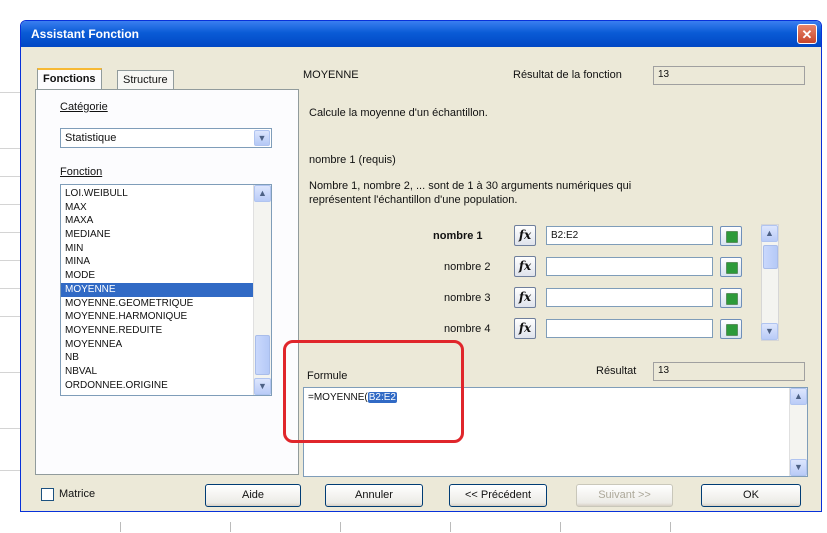  I want to click on function-list-scrollbar: ▲ ▼, so click(262, 290).